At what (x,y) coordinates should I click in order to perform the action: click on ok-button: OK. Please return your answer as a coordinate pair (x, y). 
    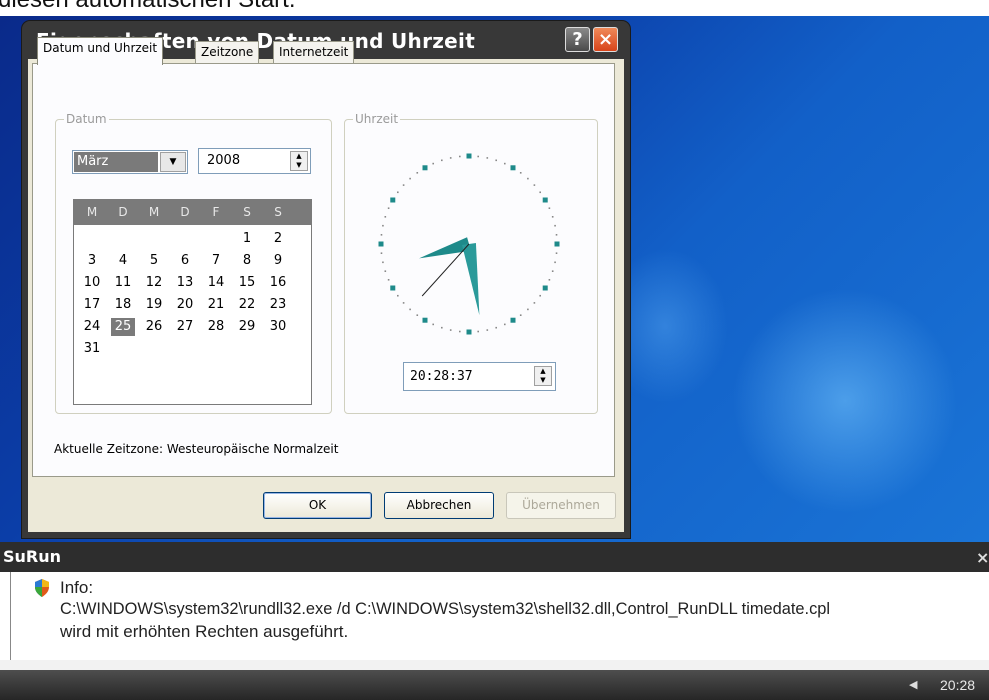
    Looking at the image, I should click on (317, 505).